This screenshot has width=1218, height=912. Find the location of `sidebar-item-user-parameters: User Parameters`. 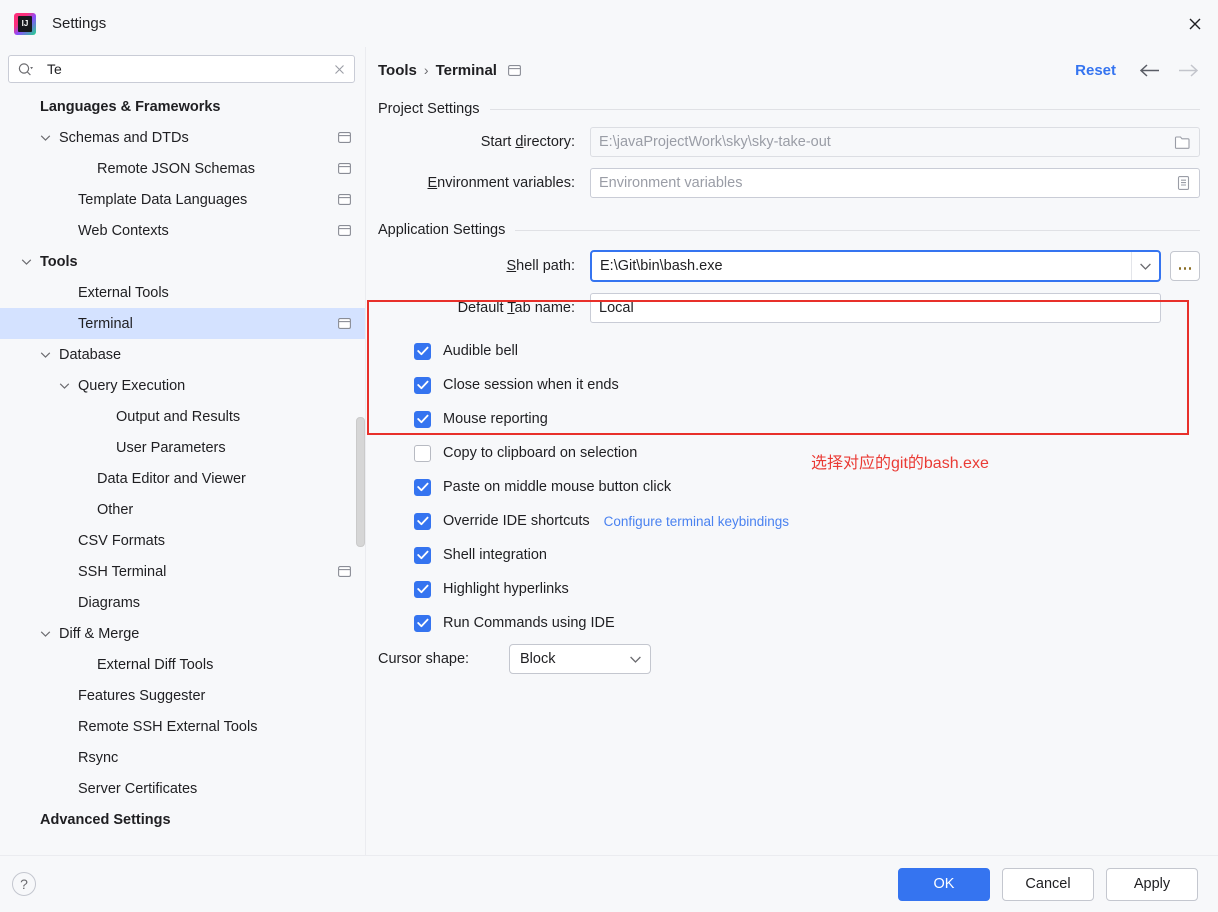

sidebar-item-user-parameters: User Parameters is located at coordinates (182, 447).